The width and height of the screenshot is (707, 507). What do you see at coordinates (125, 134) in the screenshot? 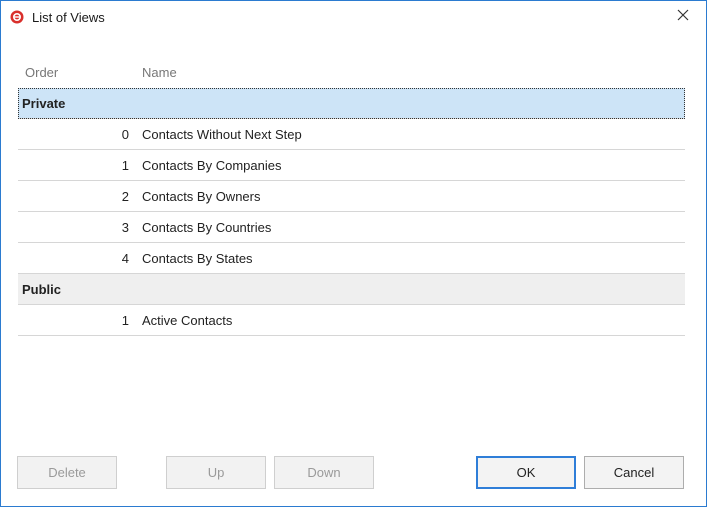
I see `order-cell: 0` at bounding box center [125, 134].